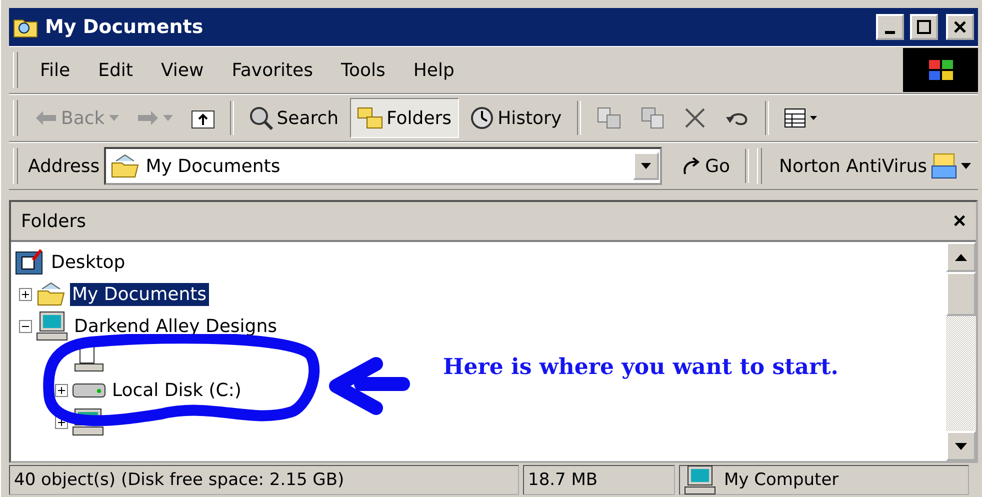  I want to click on minimize-button, so click(890, 27).